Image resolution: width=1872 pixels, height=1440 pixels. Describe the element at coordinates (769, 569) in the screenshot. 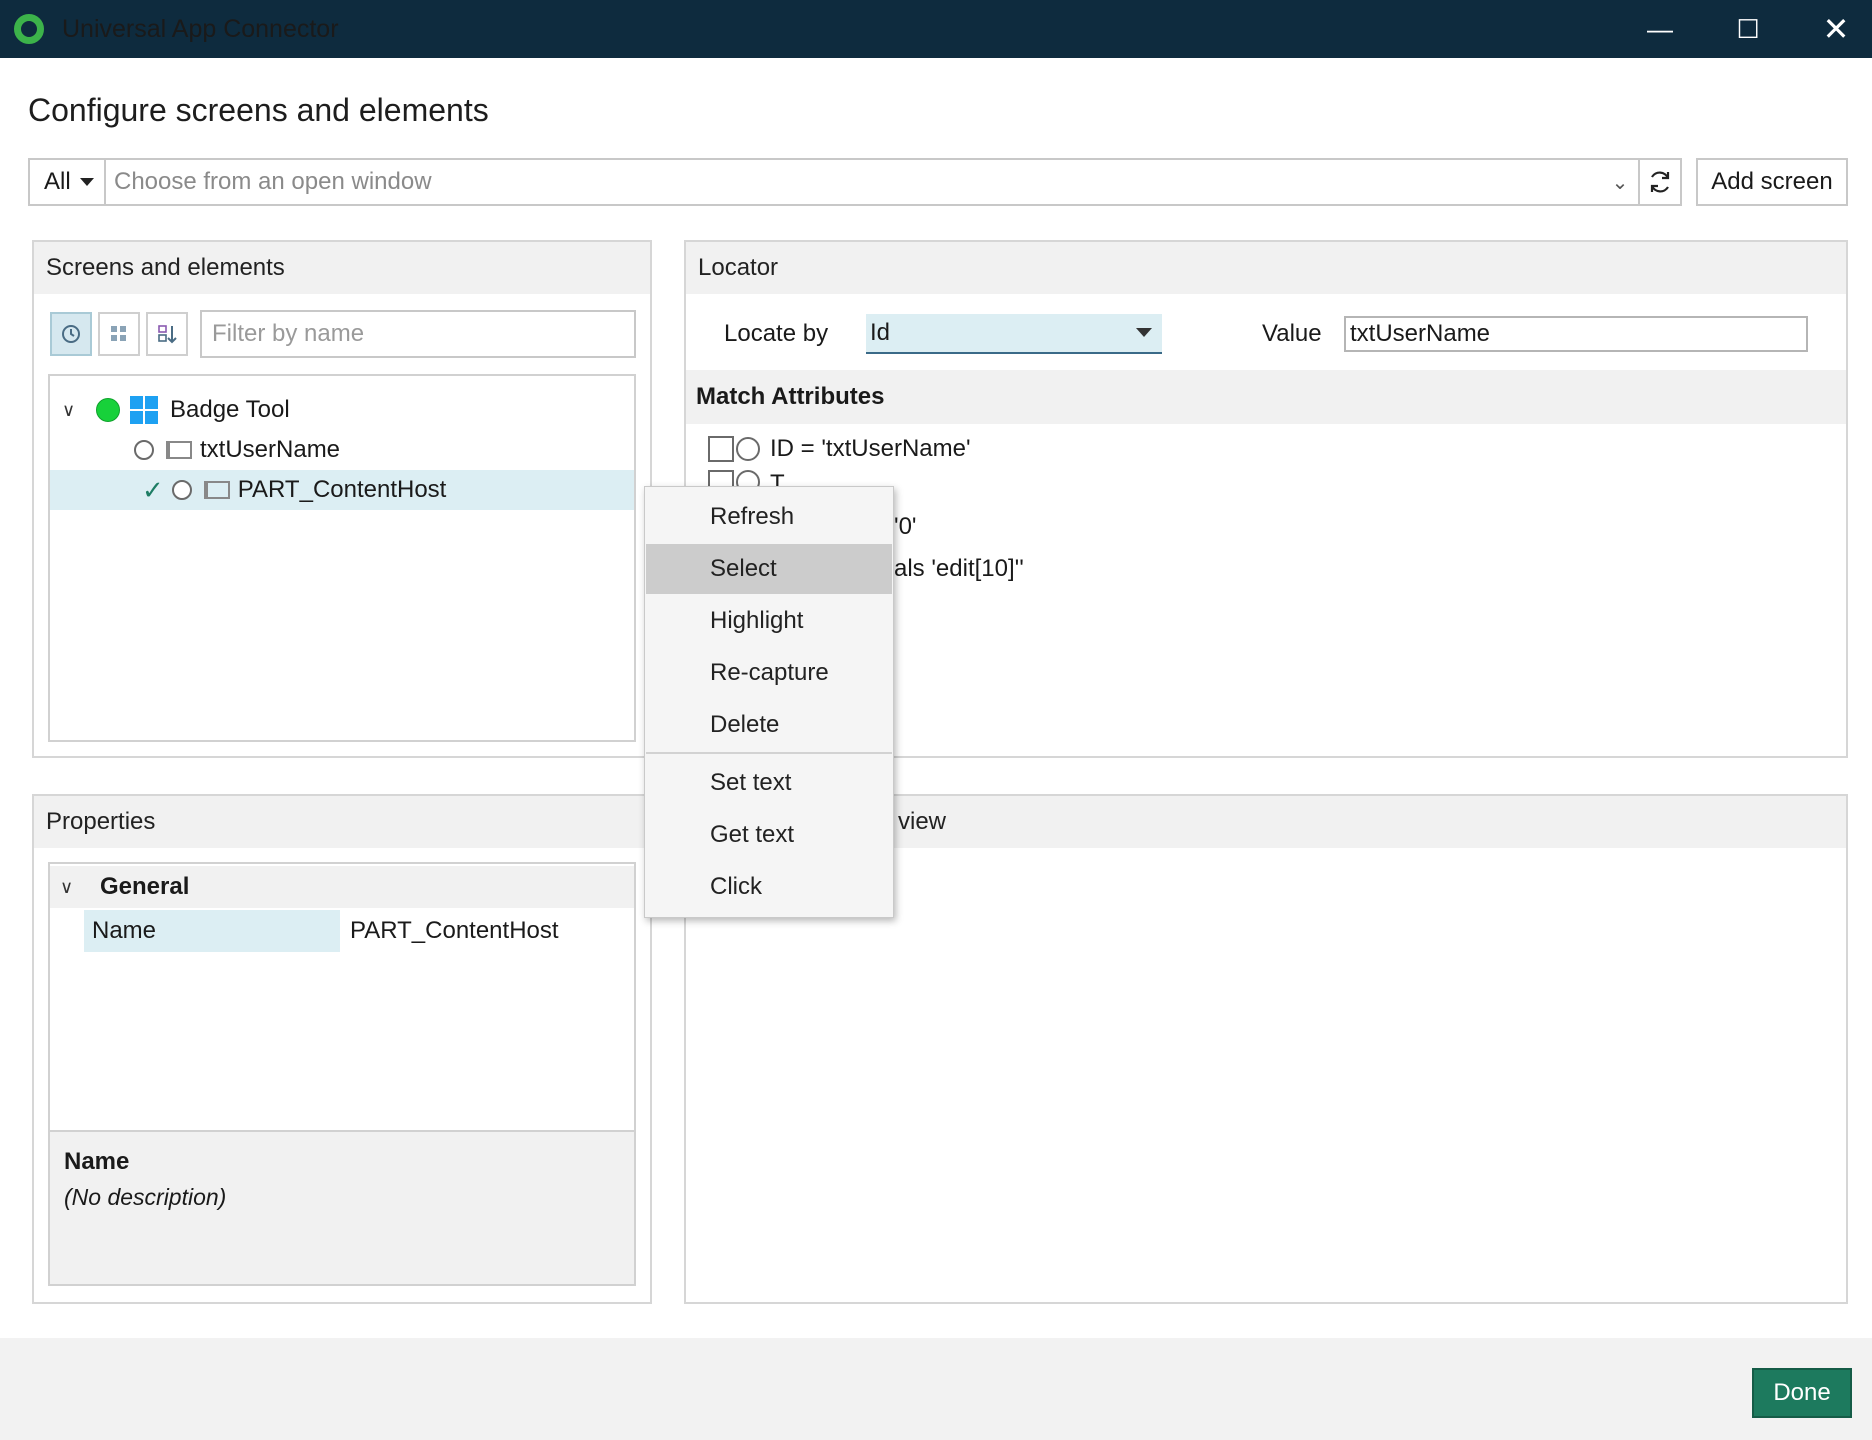

I see `menu-item-select: Select` at that location.